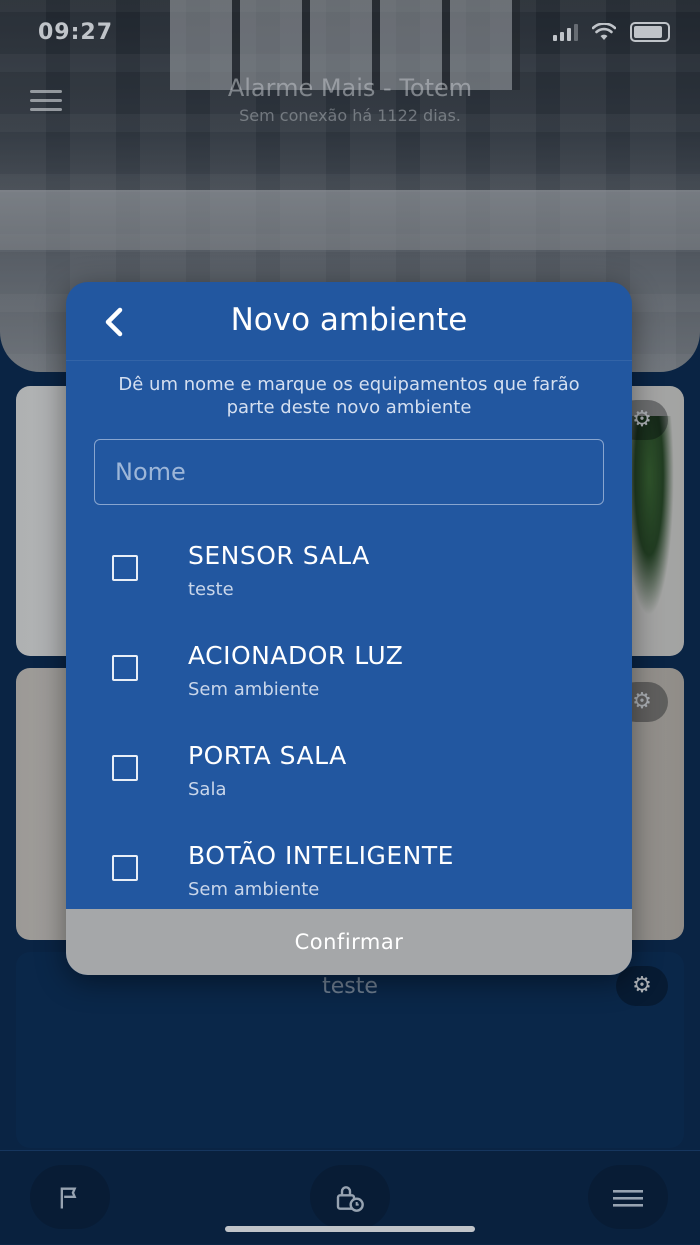 This screenshot has width=700, height=1245. I want to click on dialog-header: Novo ambiente, so click(349, 321).